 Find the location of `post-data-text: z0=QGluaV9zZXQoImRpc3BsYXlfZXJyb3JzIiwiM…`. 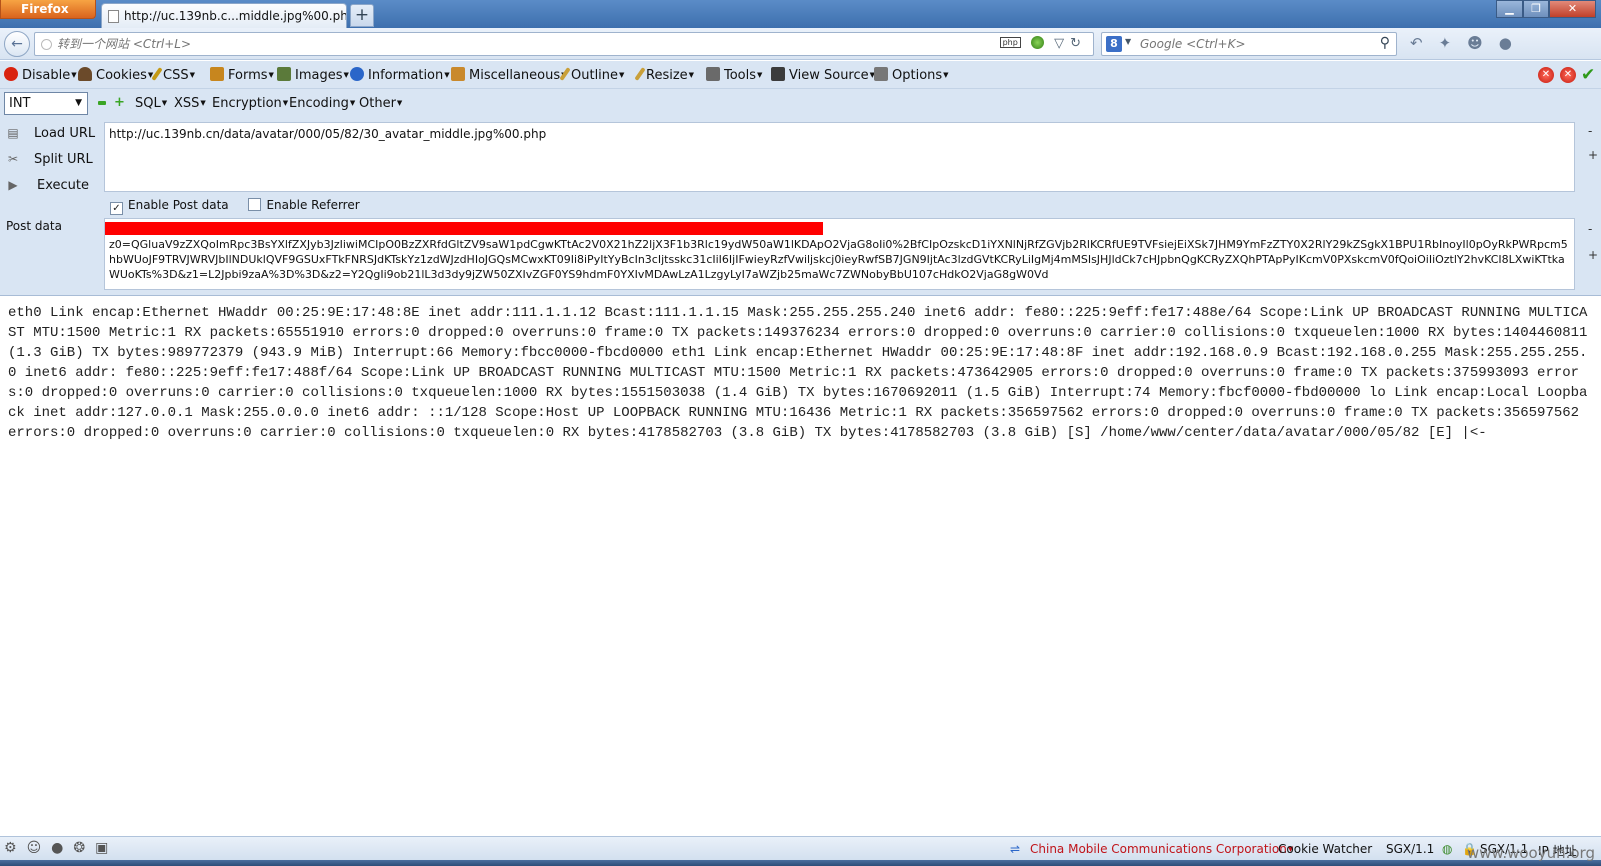

post-data-text: z0=QGluaV9zZXQoImRpc3BsYXlfZXJyb3JzIiwiM… is located at coordinates (838, 259).